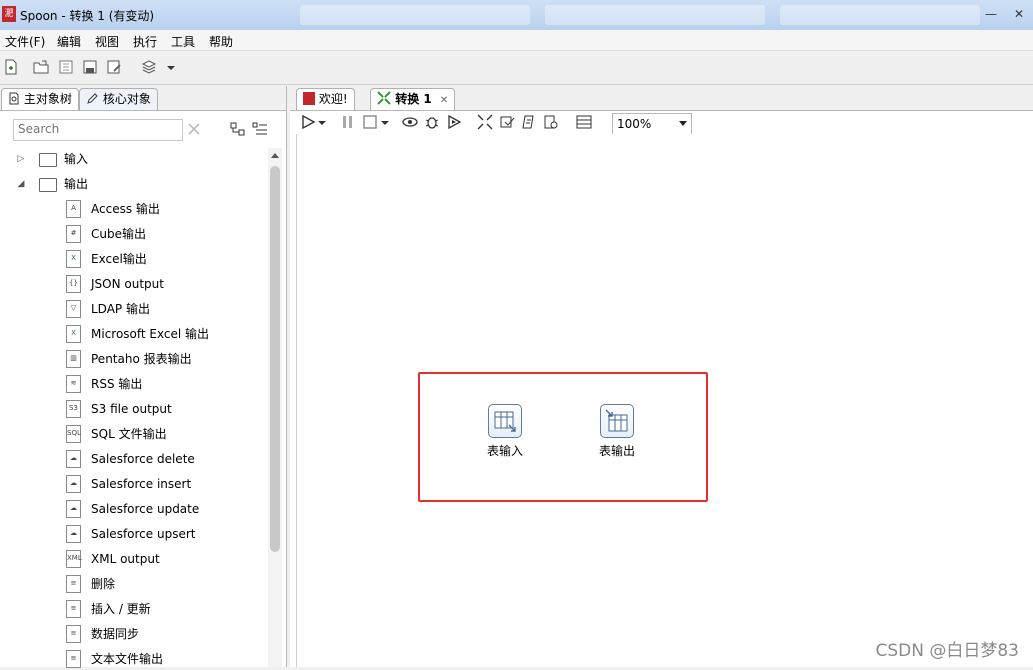  What do you see at coordinates (133, 634) in the screenshot?
I see `tree-item-data-sync: ≡ 数据同步` at bounding box center [133, 634].